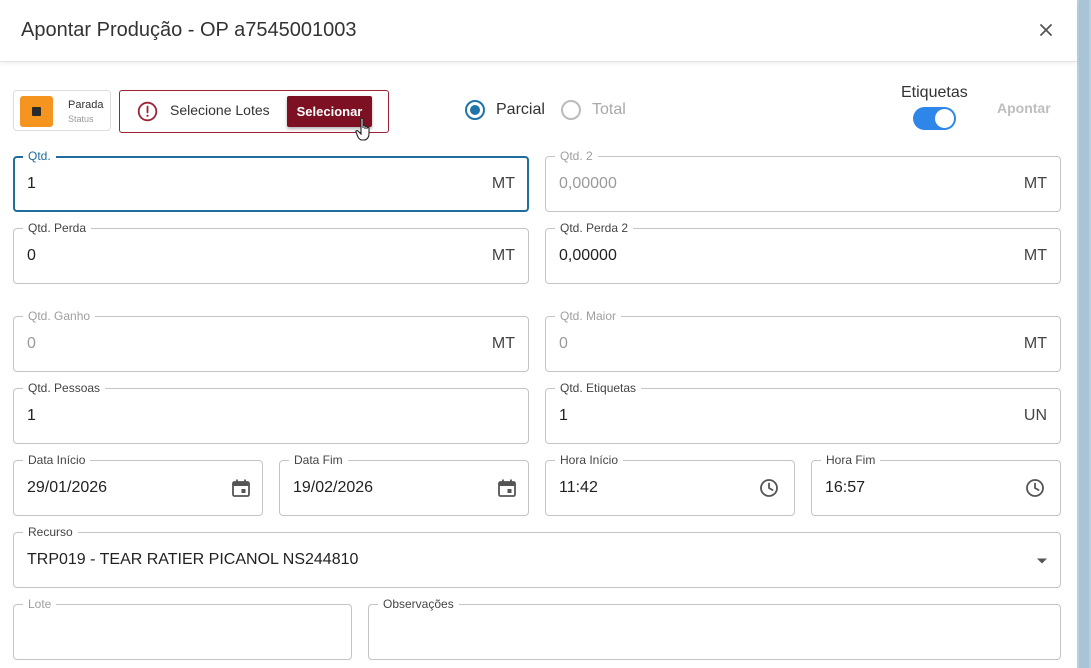 This screenshot has height=668, width=1091. I want to click on qtd2-unit: MT, so click(1035, 183).